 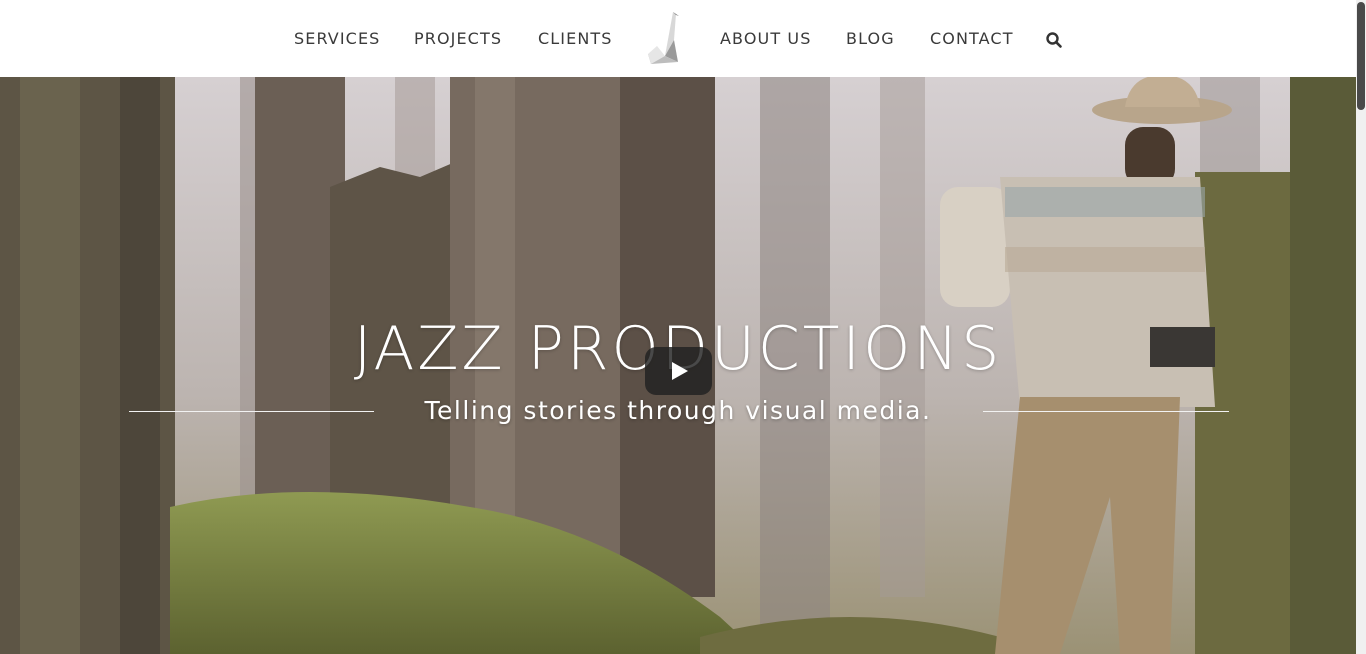 What do you see at coordinates (337, 38) in the screenshot?
I see `nav-services: SERVICES` at bounding box center [337, 38].